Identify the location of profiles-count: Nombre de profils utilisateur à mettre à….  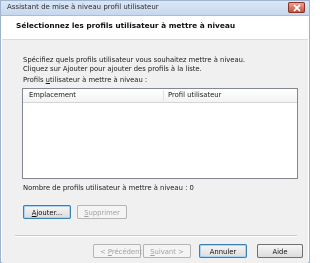
(108, 188).